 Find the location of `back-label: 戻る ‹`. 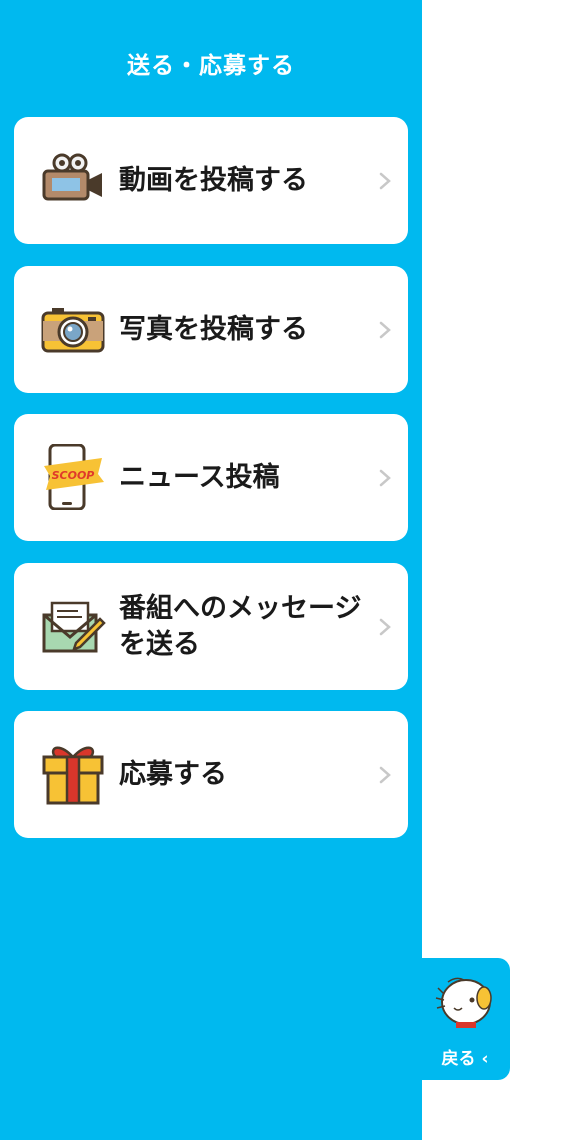

back-label: 戻る ‹ is located at coordinates (465, 1059).